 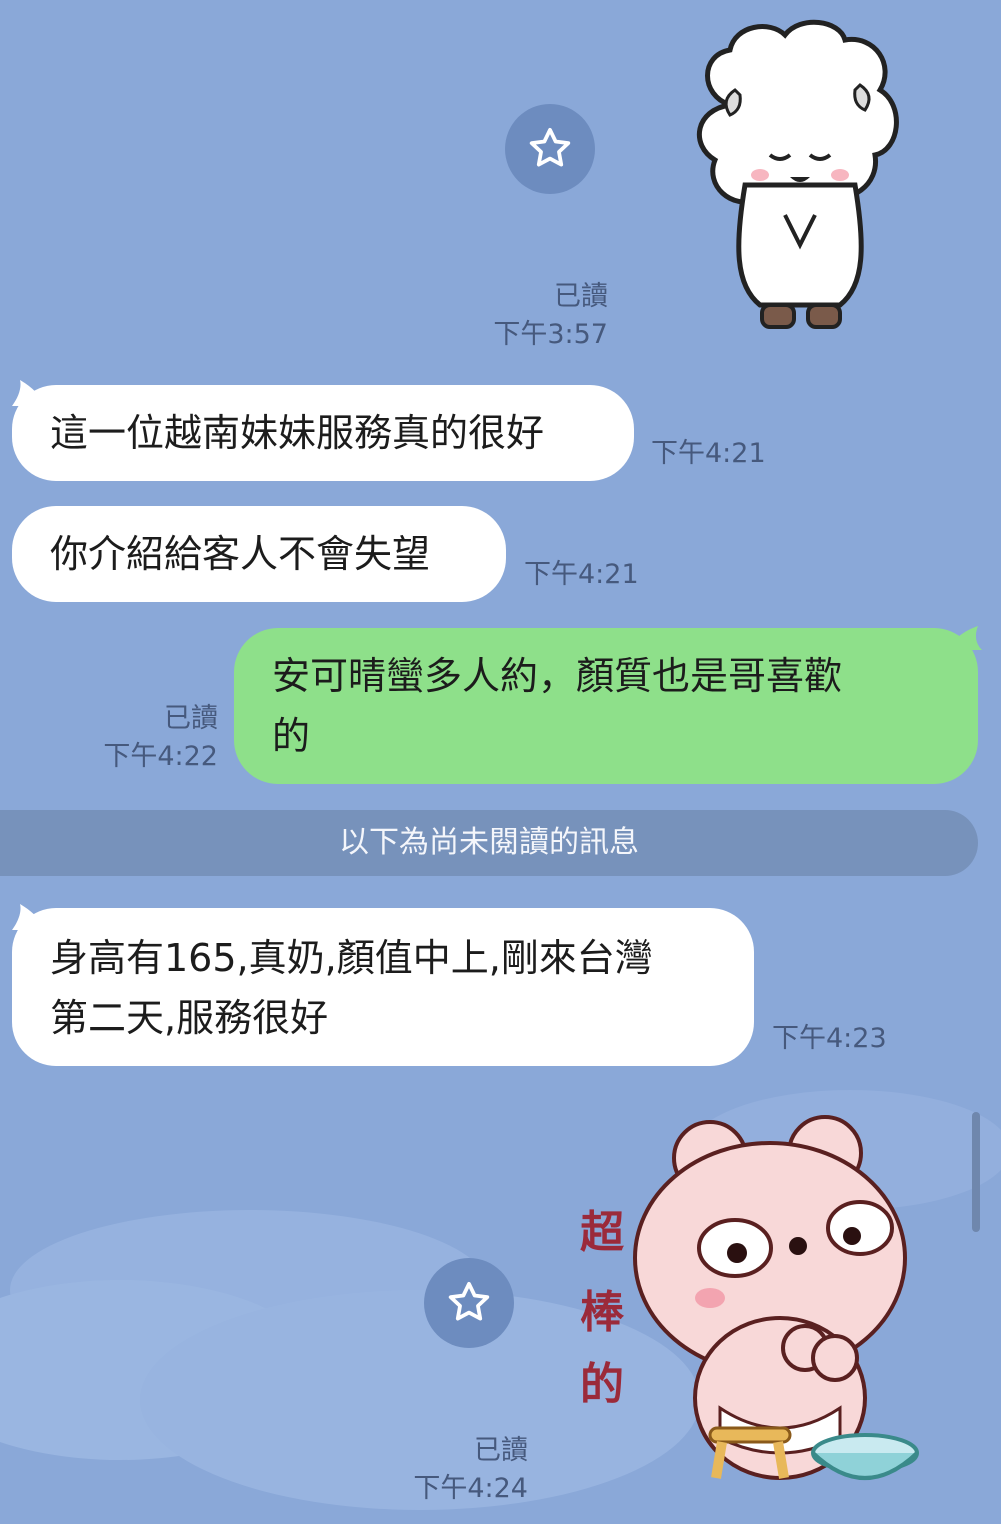 What do you see at coordinates (189, 1018) in the screenshot?
I see `message-text-line: 第二天,服務很好` at bounding box center [189, 1018].